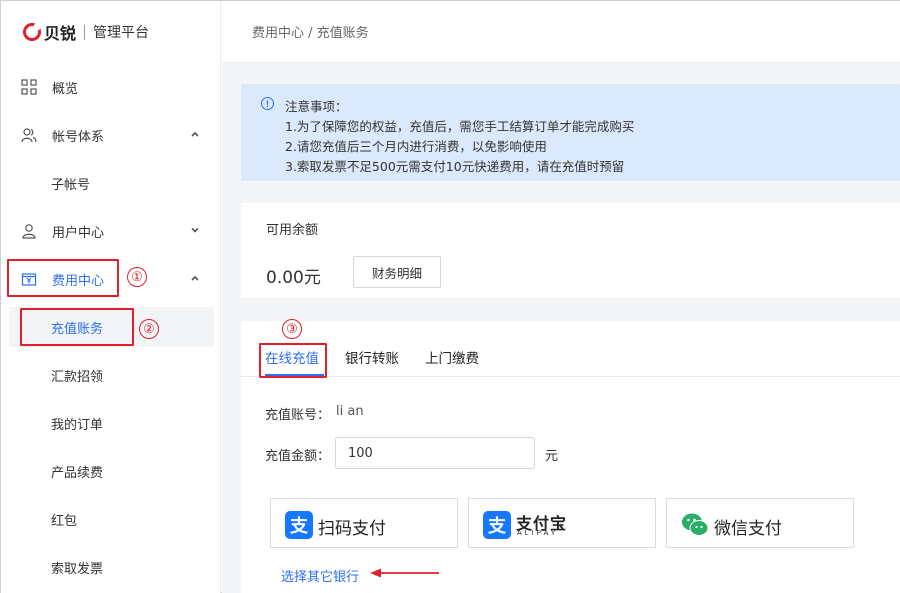 The width and height of the screenshot is (900, 593). I want to click on brand-logo-icon, so click(32, 32).